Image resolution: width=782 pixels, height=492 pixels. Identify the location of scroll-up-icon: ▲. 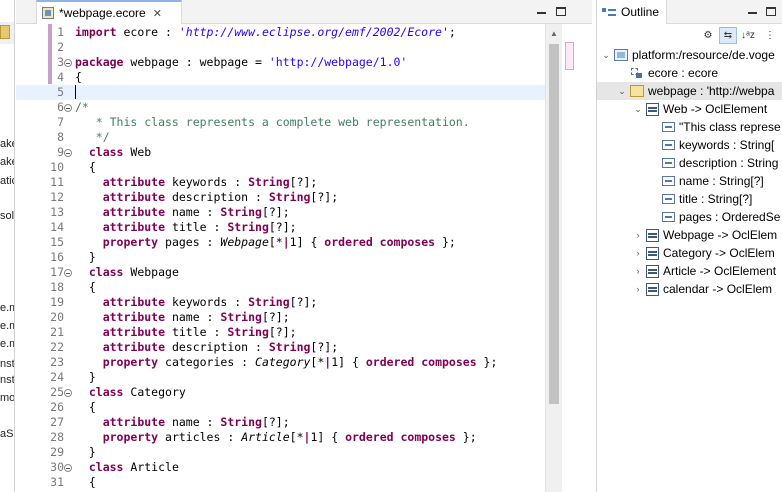
(554, 33).